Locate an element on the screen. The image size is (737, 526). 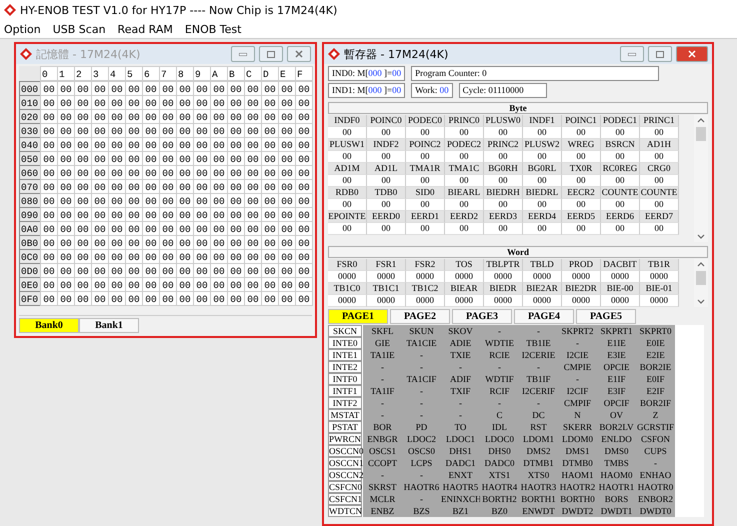
page-tab: PAGE5 is located at coordinates (606, 316).